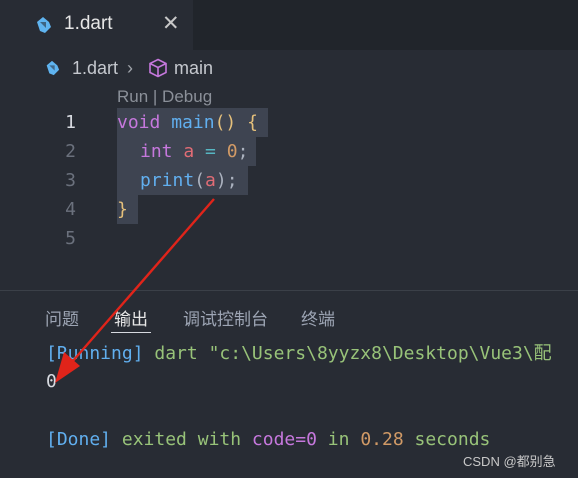 This screenshot has width=578, height=478. What do you see at coordinates (509, 461) in the screenshot?
I see `watermark: CSDN @都别急` at bounding box center [509, 461].